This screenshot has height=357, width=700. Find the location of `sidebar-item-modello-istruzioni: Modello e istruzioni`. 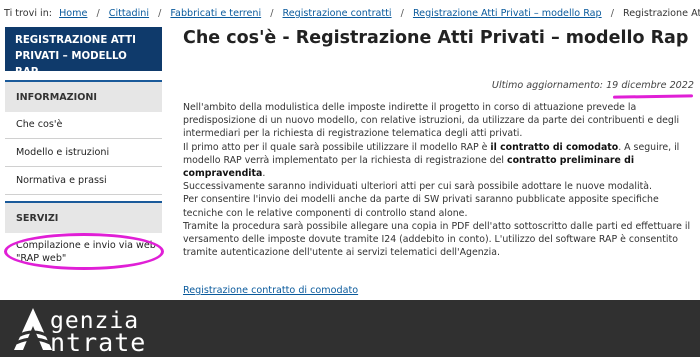

sidebar-item-modello-istruzioni: Modello e istruzioni is located at coordinates (83, 153).